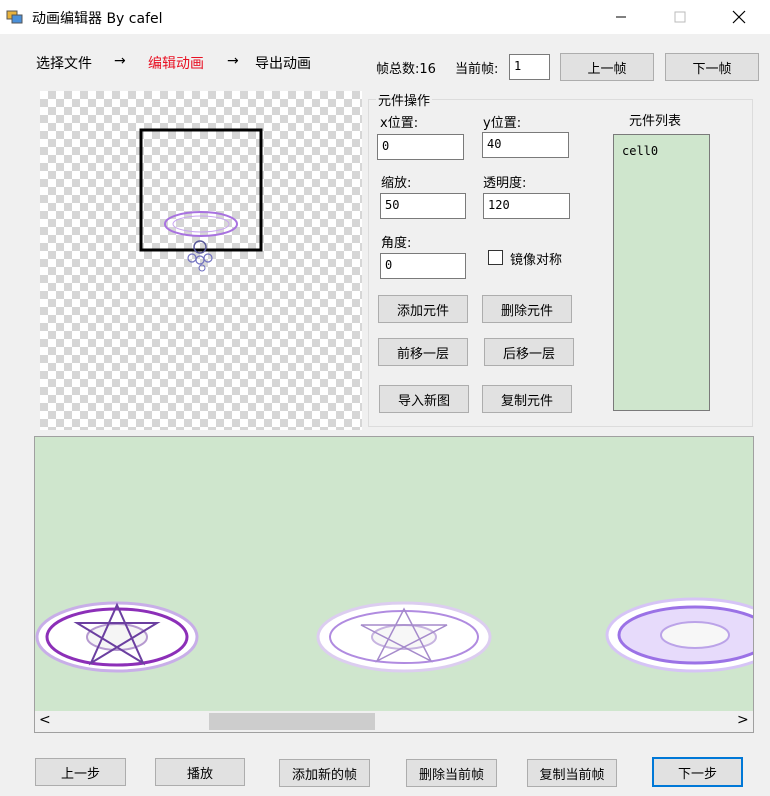  I want to click on add-element-button: 添加元件, so click(423, 309).